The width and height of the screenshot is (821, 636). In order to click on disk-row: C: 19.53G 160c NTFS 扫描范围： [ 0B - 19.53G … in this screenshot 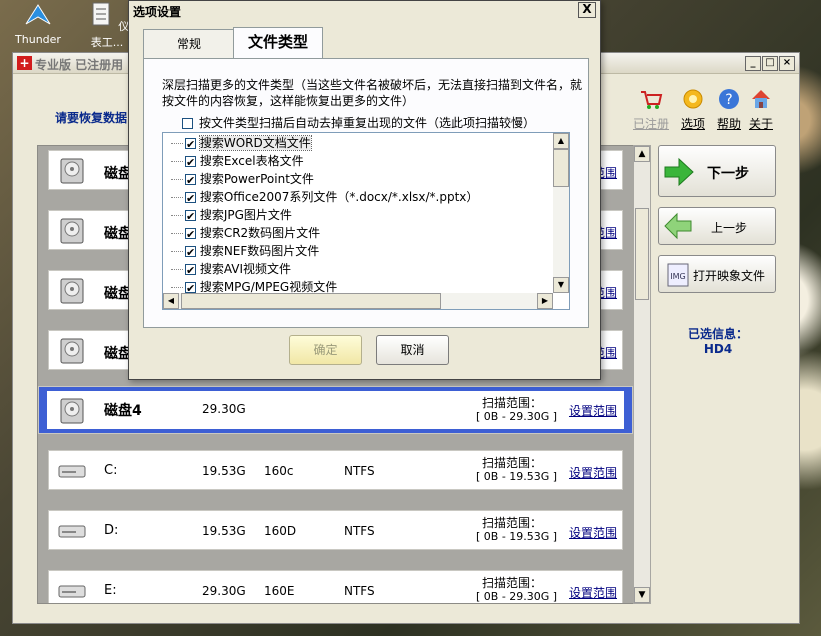, I will do `click(335, 470)`.